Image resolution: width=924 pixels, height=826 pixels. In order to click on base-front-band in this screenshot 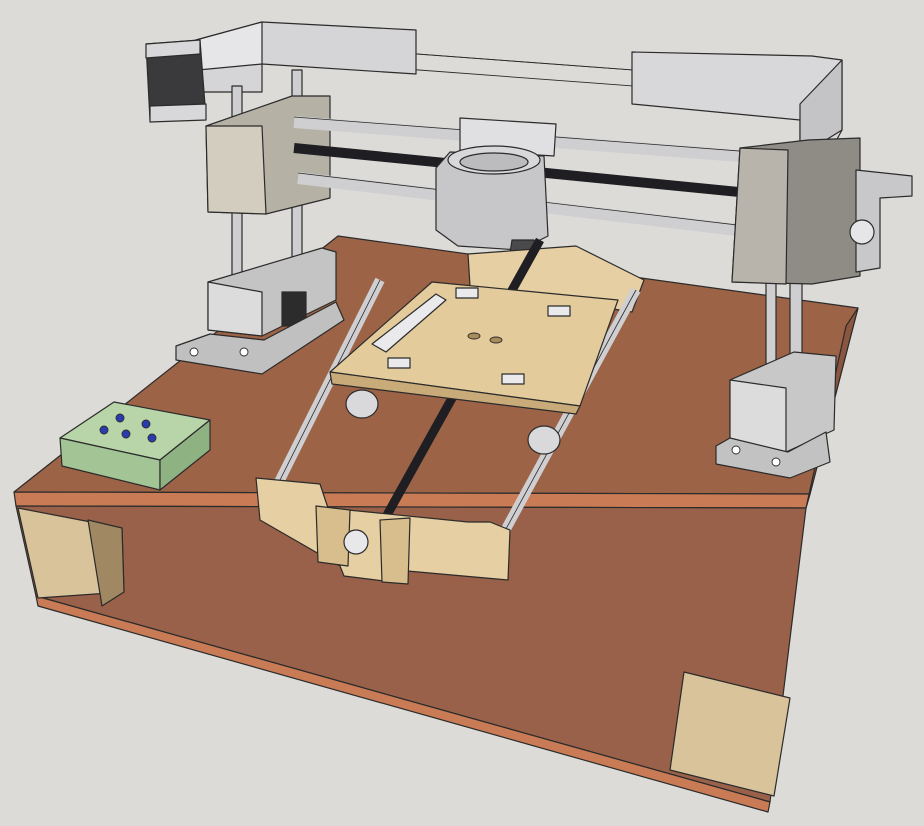, I will do `click(412, 500)`.